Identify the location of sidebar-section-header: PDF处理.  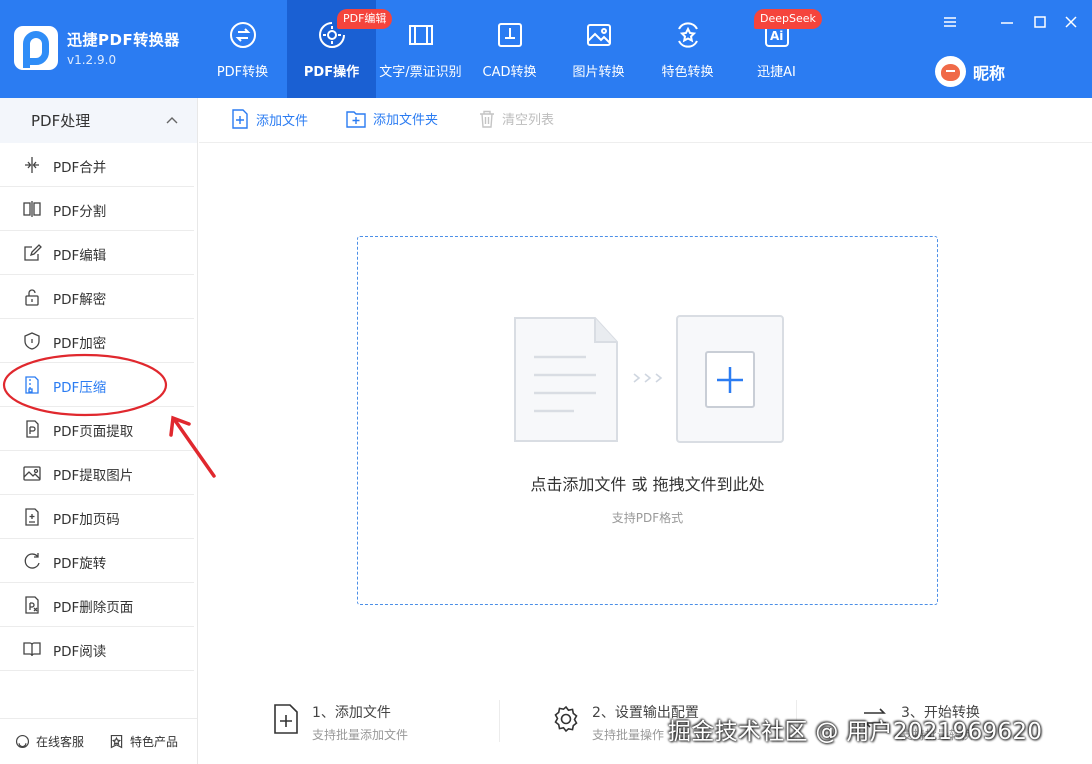
(98, 120).